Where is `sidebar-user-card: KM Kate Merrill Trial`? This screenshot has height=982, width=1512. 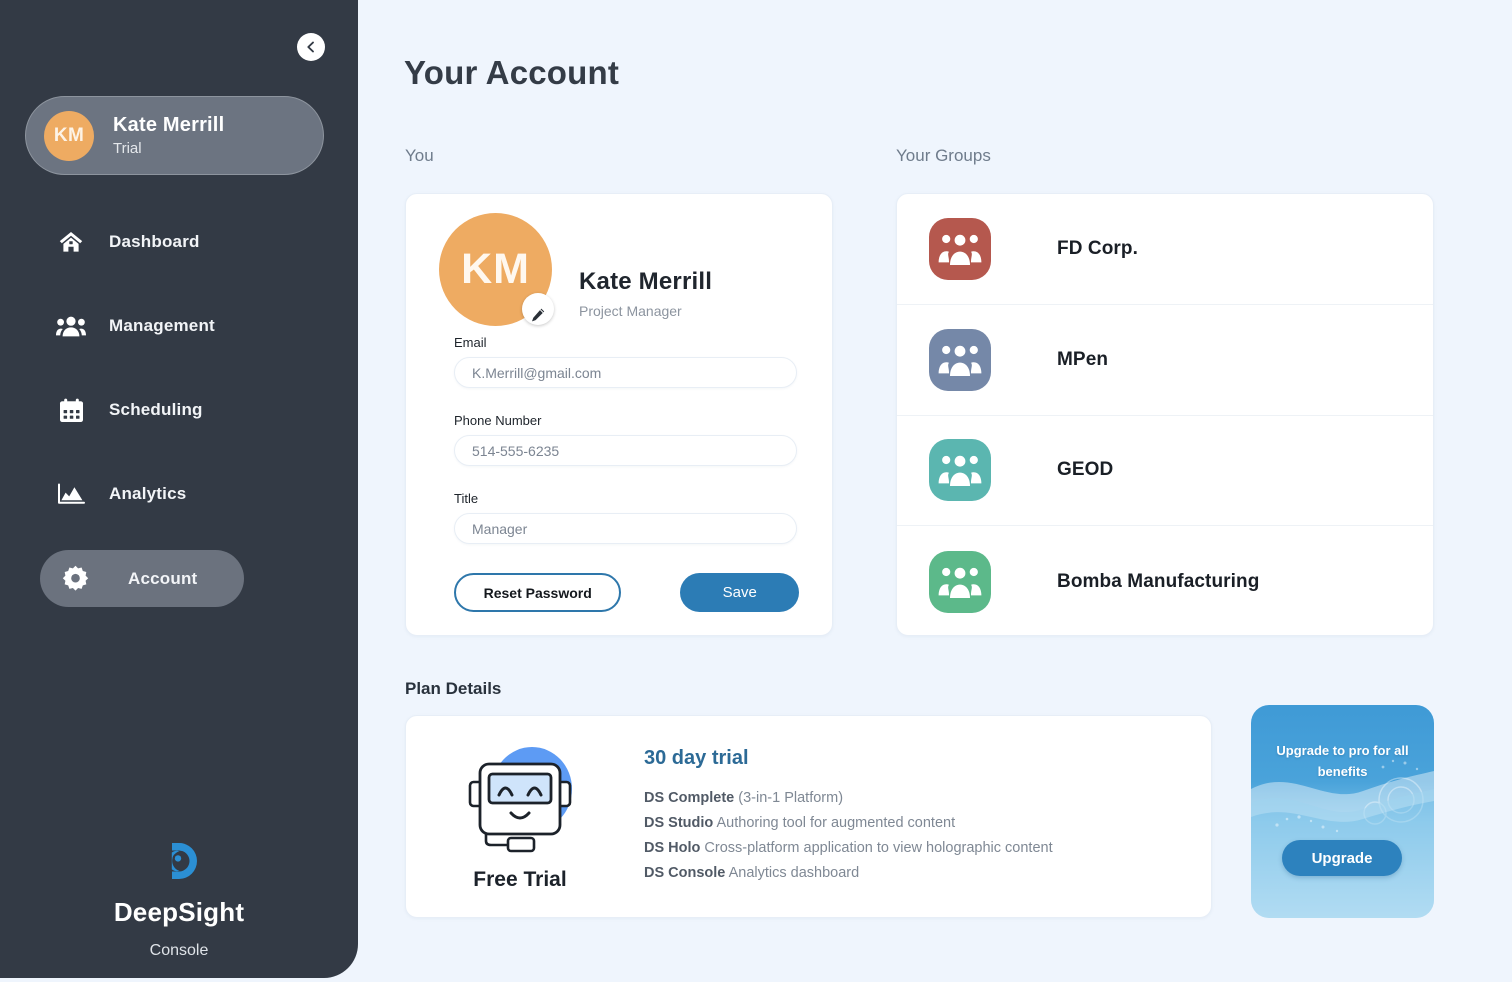
sidebar-user-card: KM Kate Merrill Trial is located at coordinates (174, 135).